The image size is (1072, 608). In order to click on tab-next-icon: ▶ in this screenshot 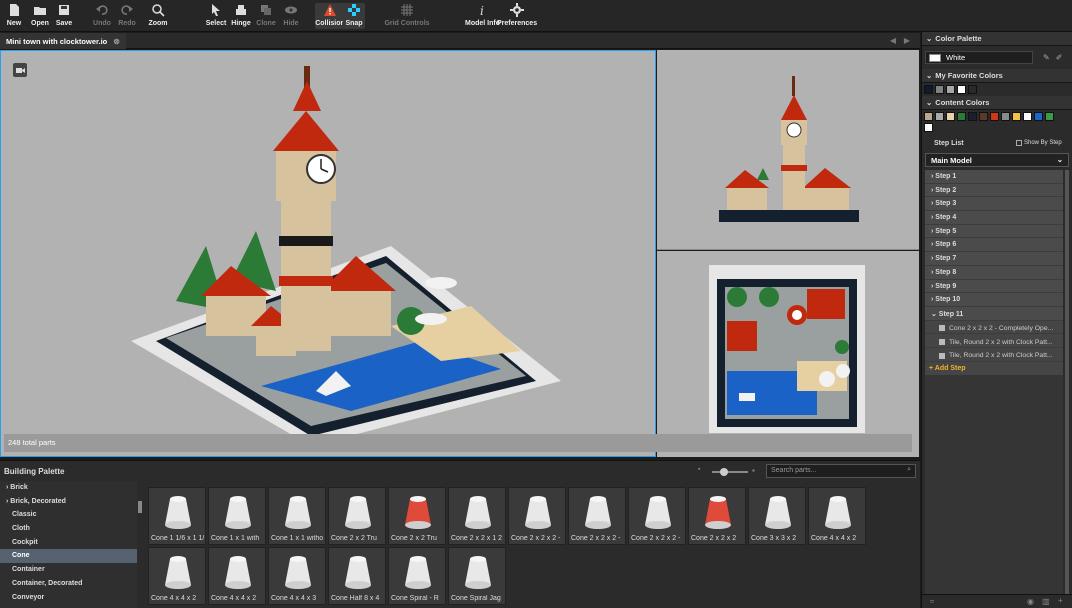, I will do `click(907, 41)`.